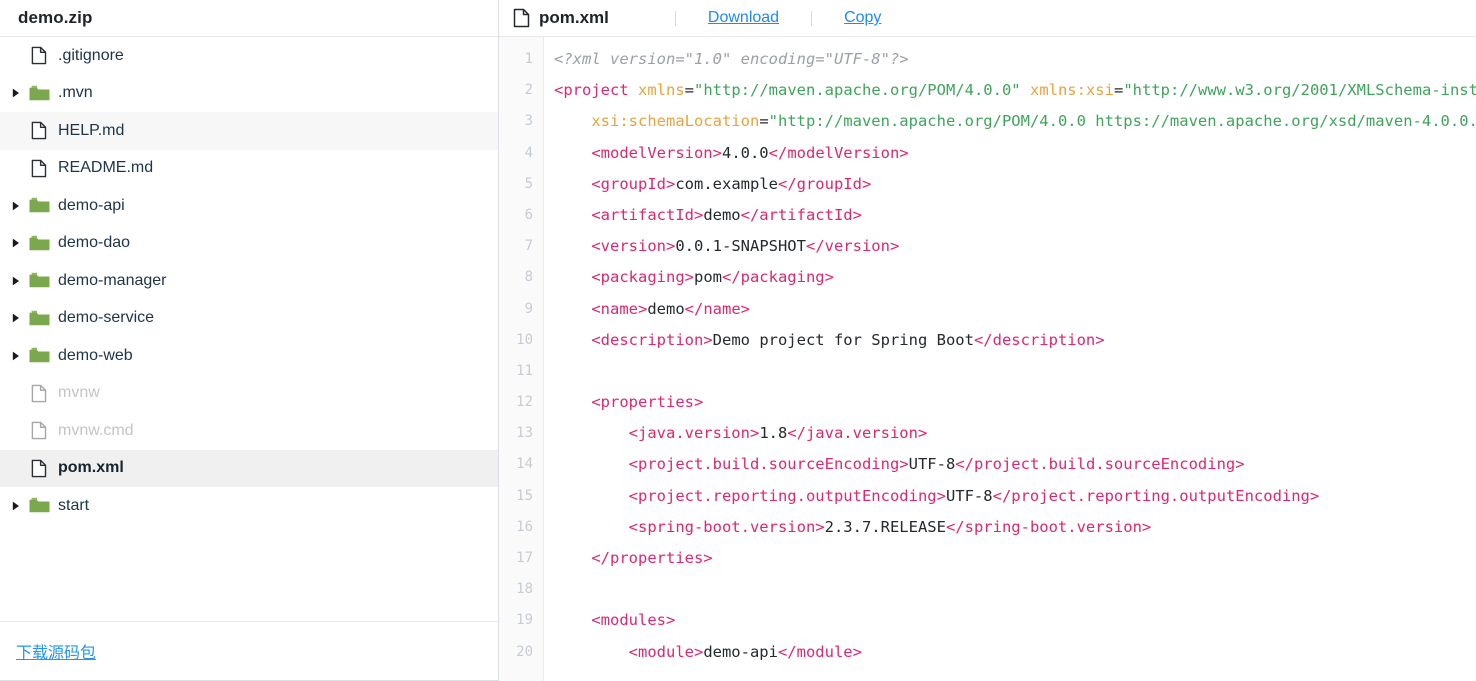 The image size is (1476, 681). Describe the element at coordinates (249, 206) in the screenshot. I see `tree-item-demo-api: demo-api` at that location.